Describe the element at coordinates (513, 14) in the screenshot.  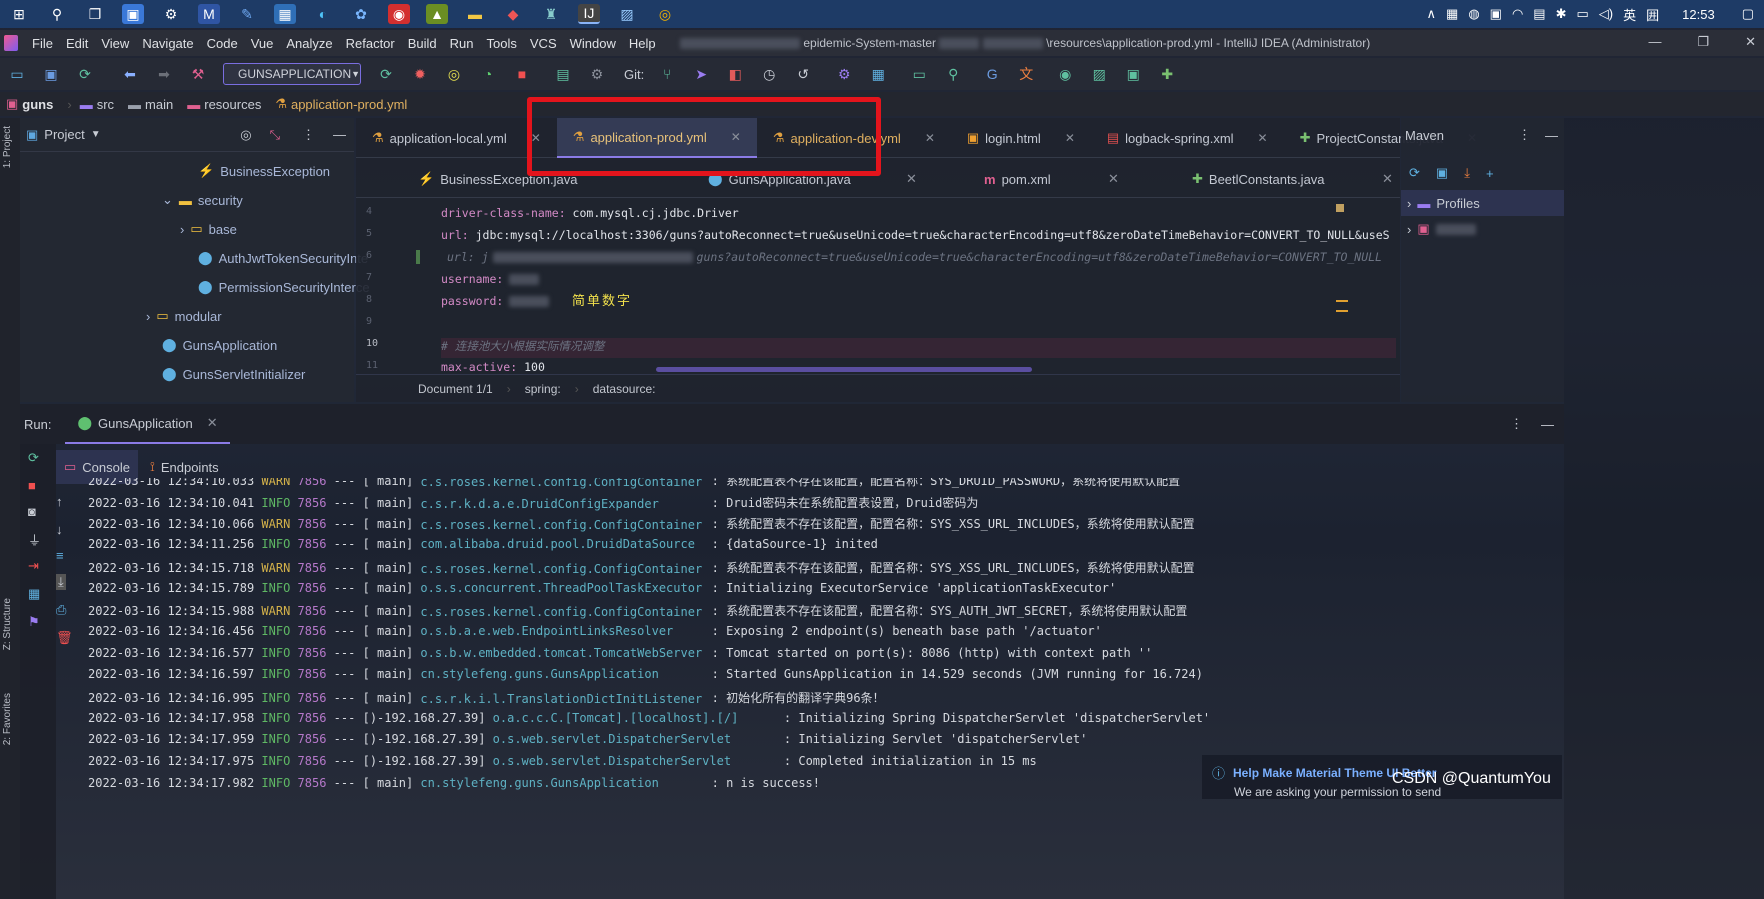
I see `app-icon: ◆` at that location.